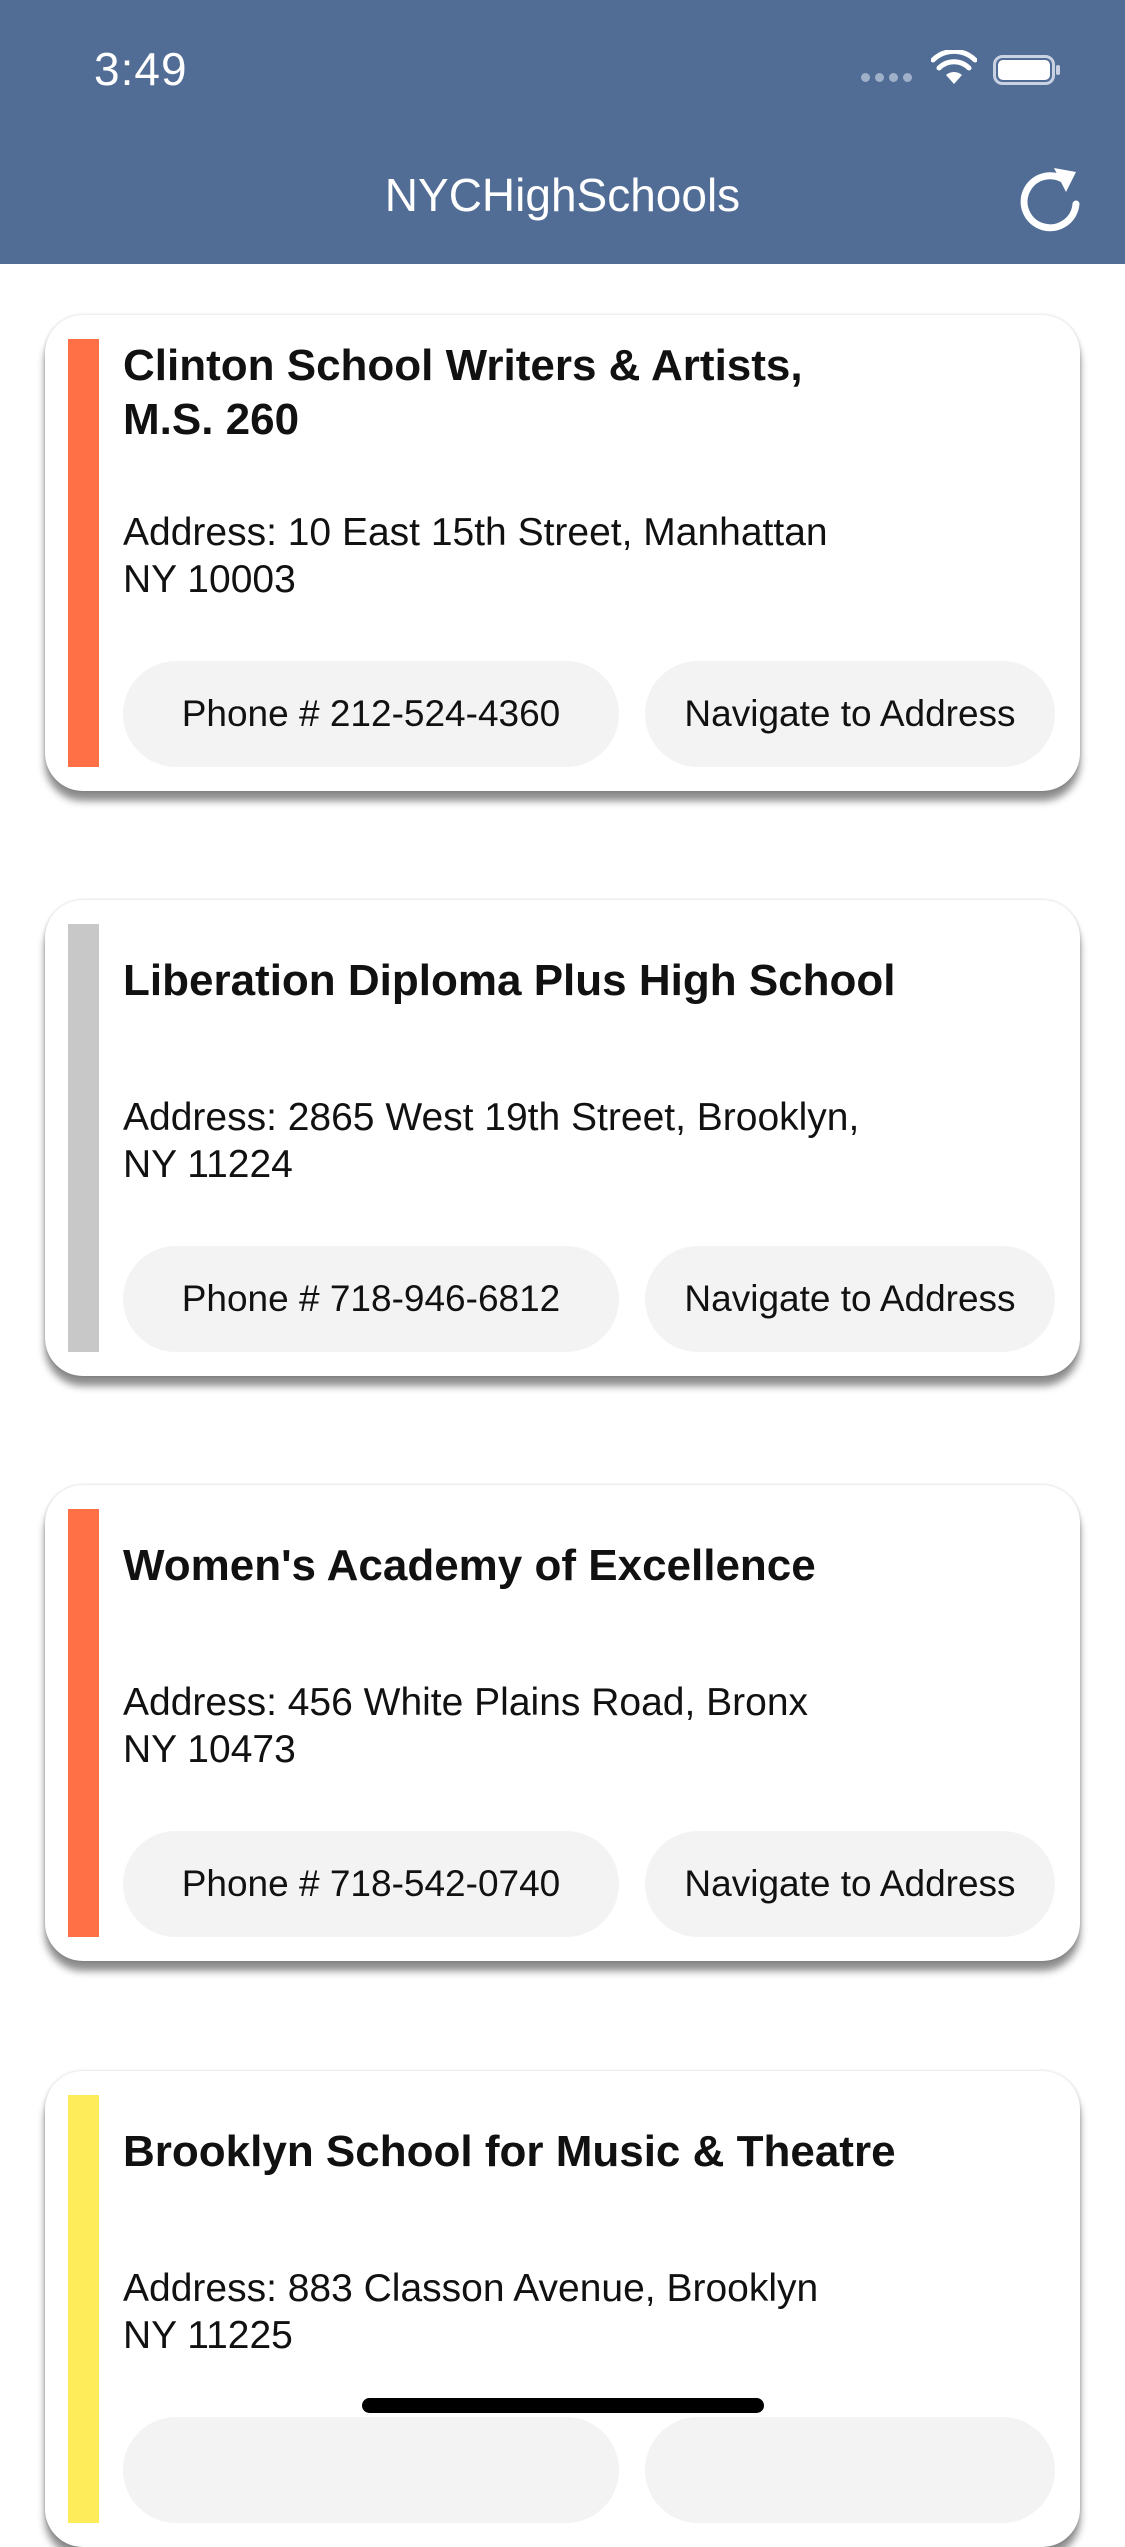 The width and height of the screenshot is (1125, 2547). I want to click on cellular-signal-icon, so click(886, 77).